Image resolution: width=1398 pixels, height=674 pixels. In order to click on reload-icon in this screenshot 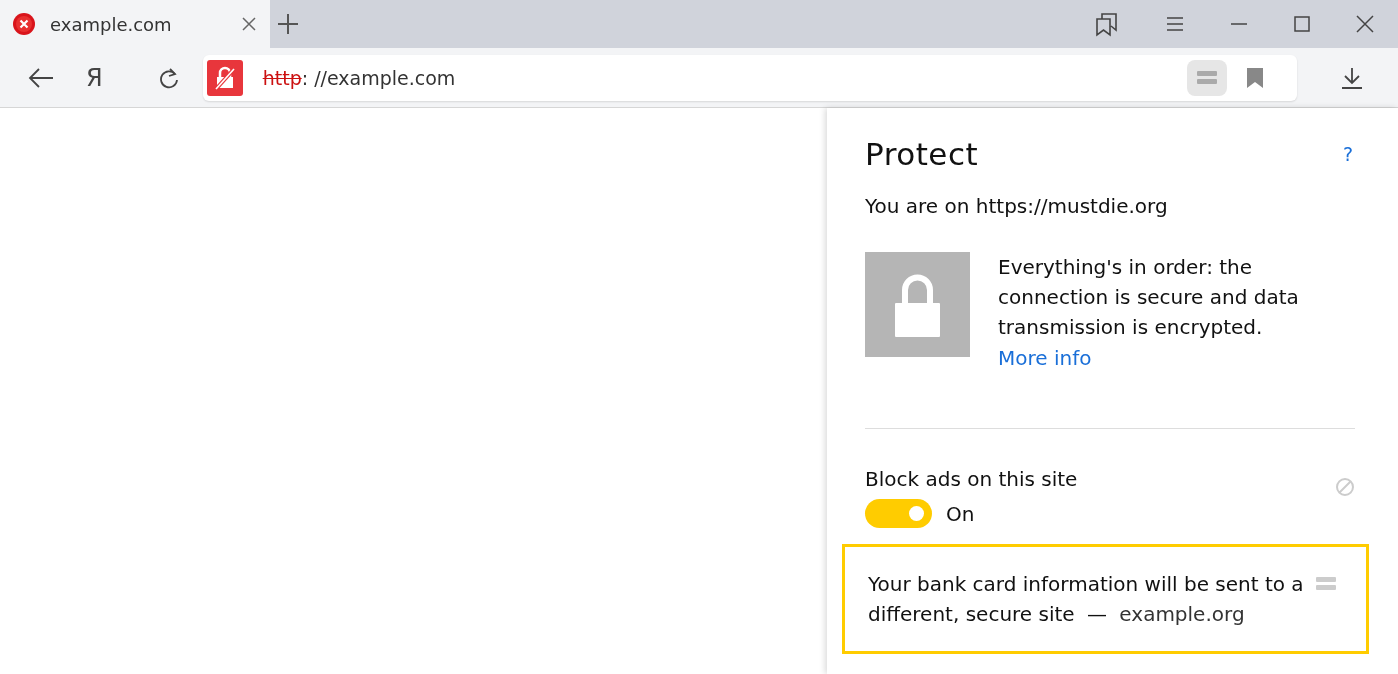, I will do `click(168, 77)`.